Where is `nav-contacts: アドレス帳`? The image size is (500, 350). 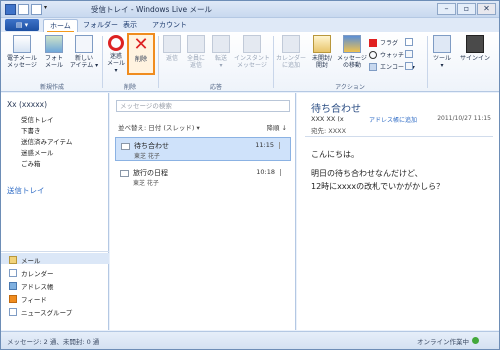
nav-contacts: アドレス帳 is located at coordinates (31, 286).